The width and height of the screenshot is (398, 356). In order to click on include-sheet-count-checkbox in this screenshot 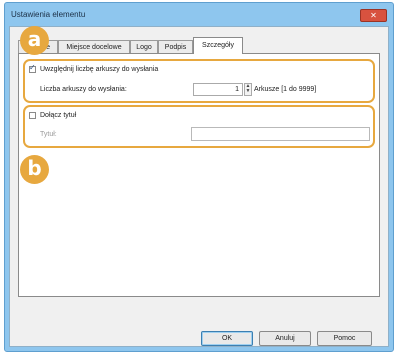, I will do `click(32, 68)`.